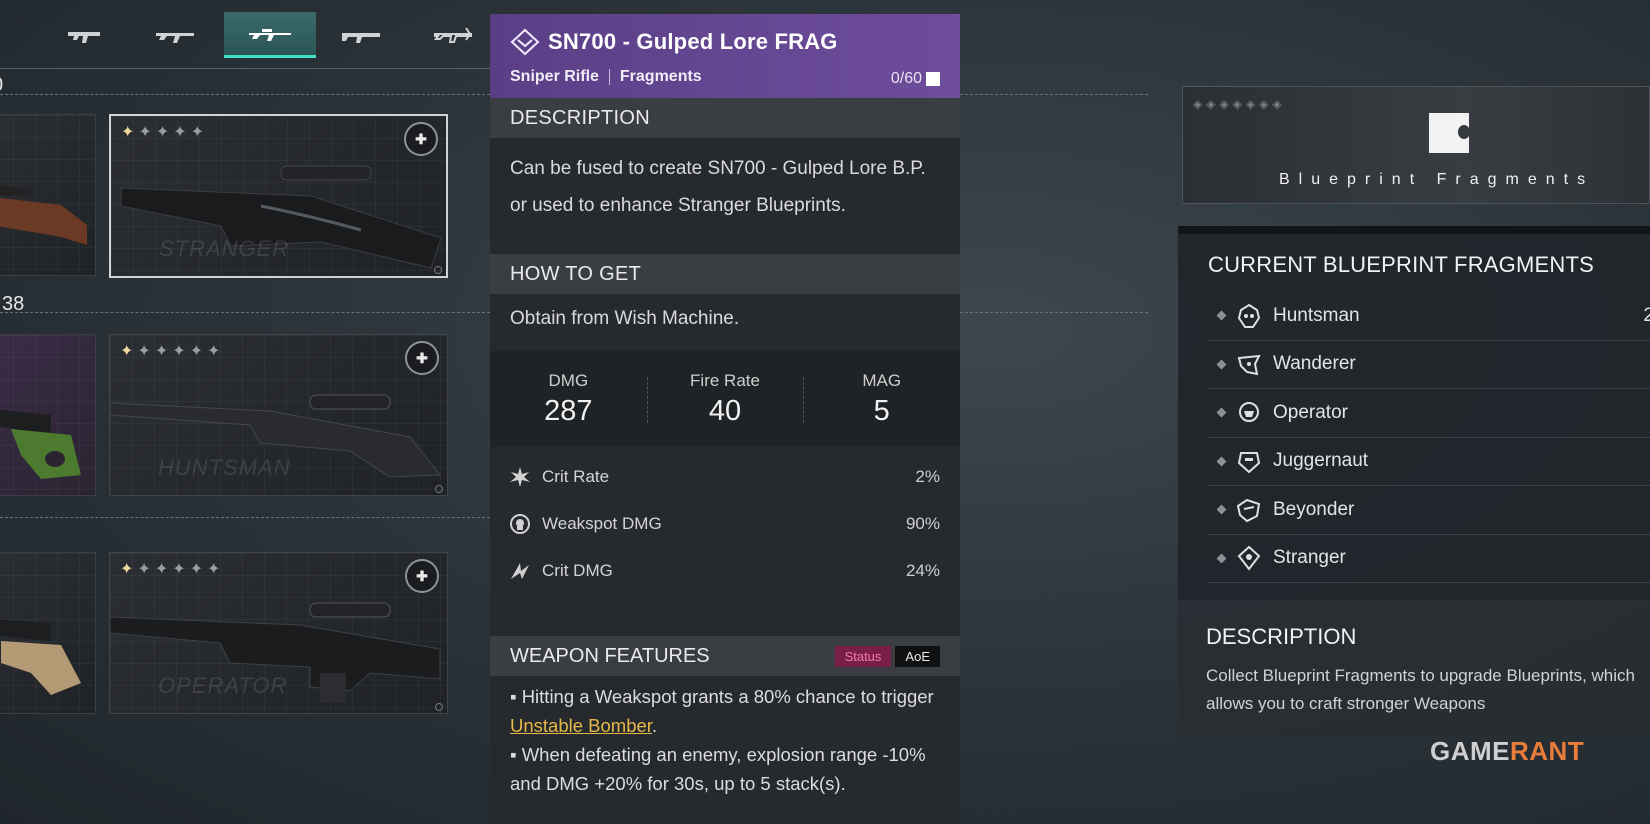 The width and height of the screenshot is (1650, 824). I want to click on brand-watermark: OPERATOR, so click(223, 685).